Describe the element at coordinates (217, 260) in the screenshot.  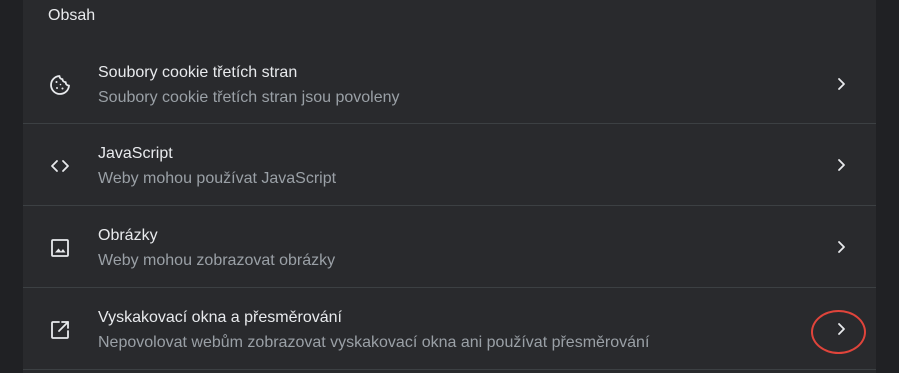
I see `row-subtitle: Weby mohou zobrazovat obrázky` at that location.